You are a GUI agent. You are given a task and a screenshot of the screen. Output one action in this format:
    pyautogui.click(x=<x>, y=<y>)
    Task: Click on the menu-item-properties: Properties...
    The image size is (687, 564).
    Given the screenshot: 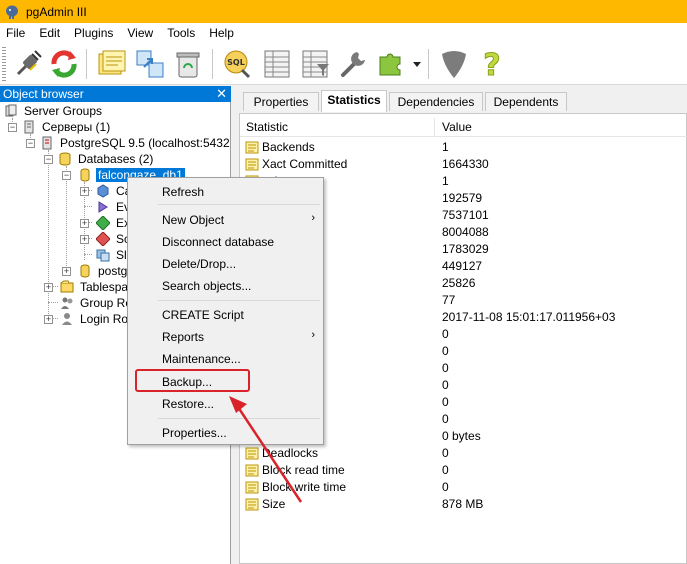 What is the action you would take?
    pyautogui.click(x=194, y=433)
    